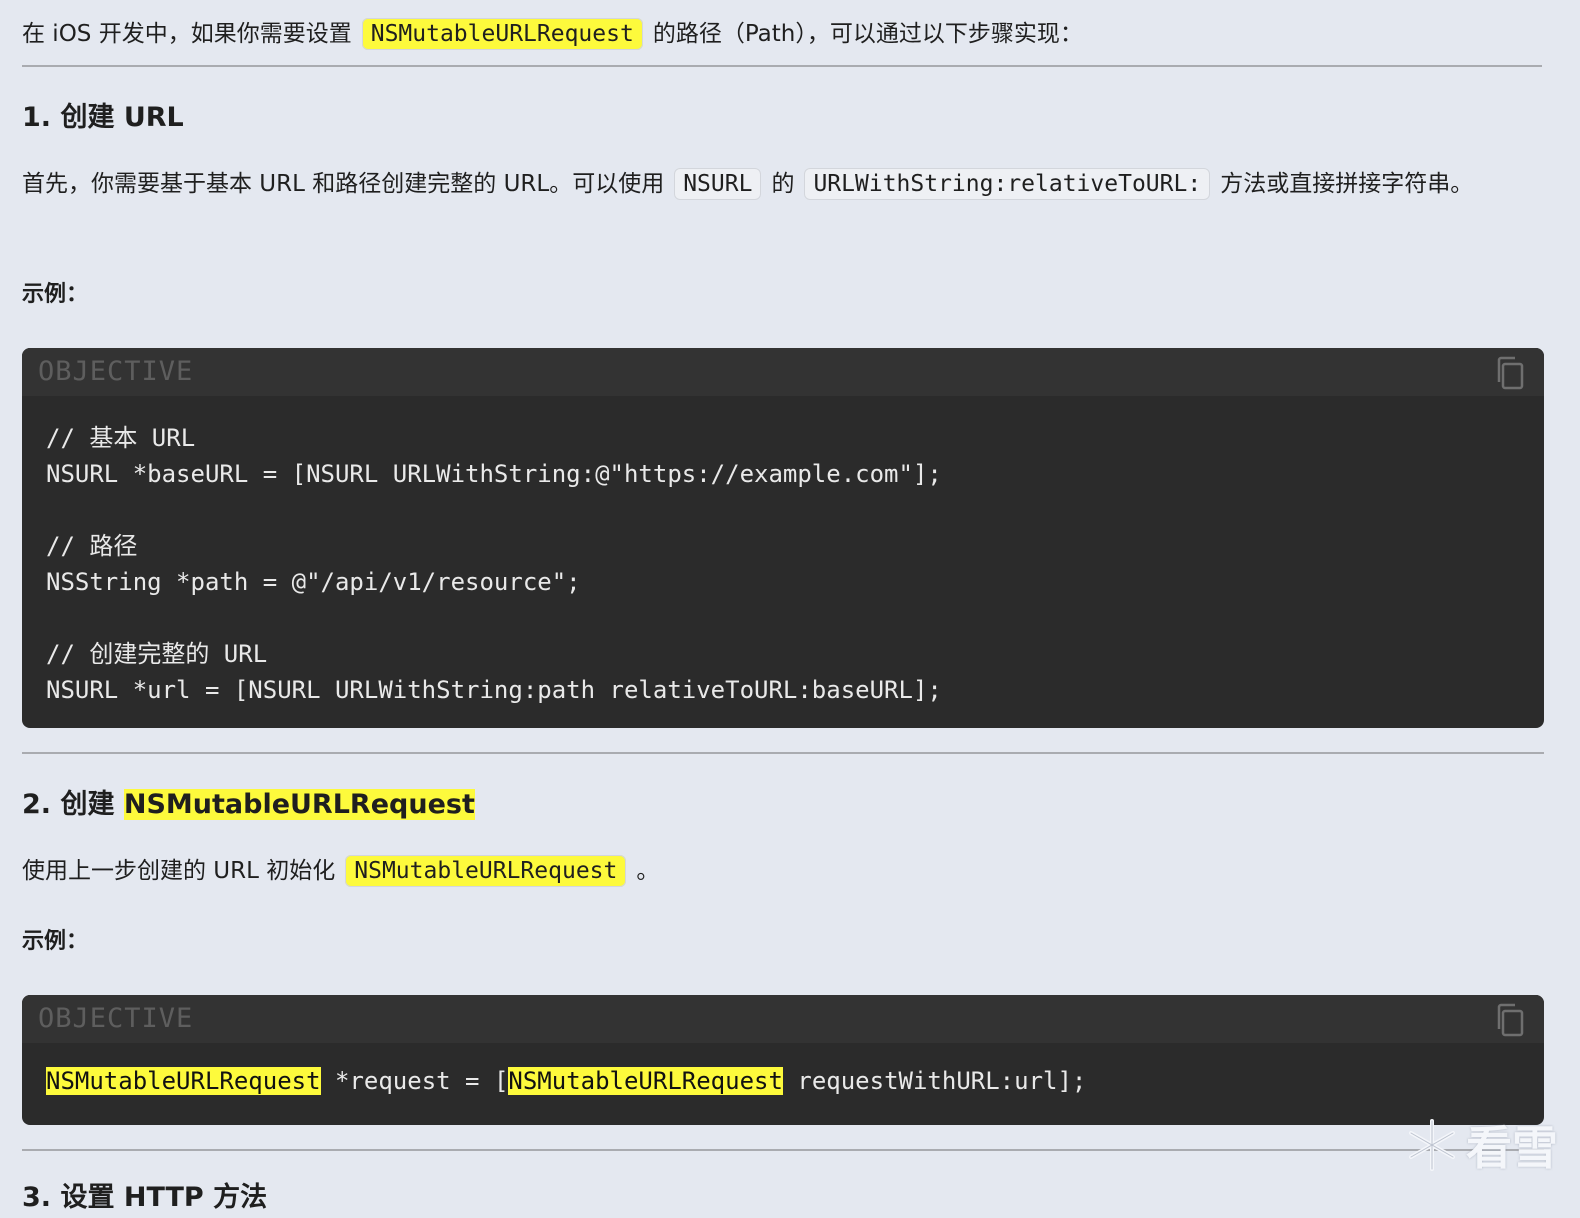 The height and width of the screenshot is (1218, 1580). What do you see at coordinates (718, 184) in the screenshot?
I see `inline-code-nsurl: NSURL` at bounding box center [718, 184].